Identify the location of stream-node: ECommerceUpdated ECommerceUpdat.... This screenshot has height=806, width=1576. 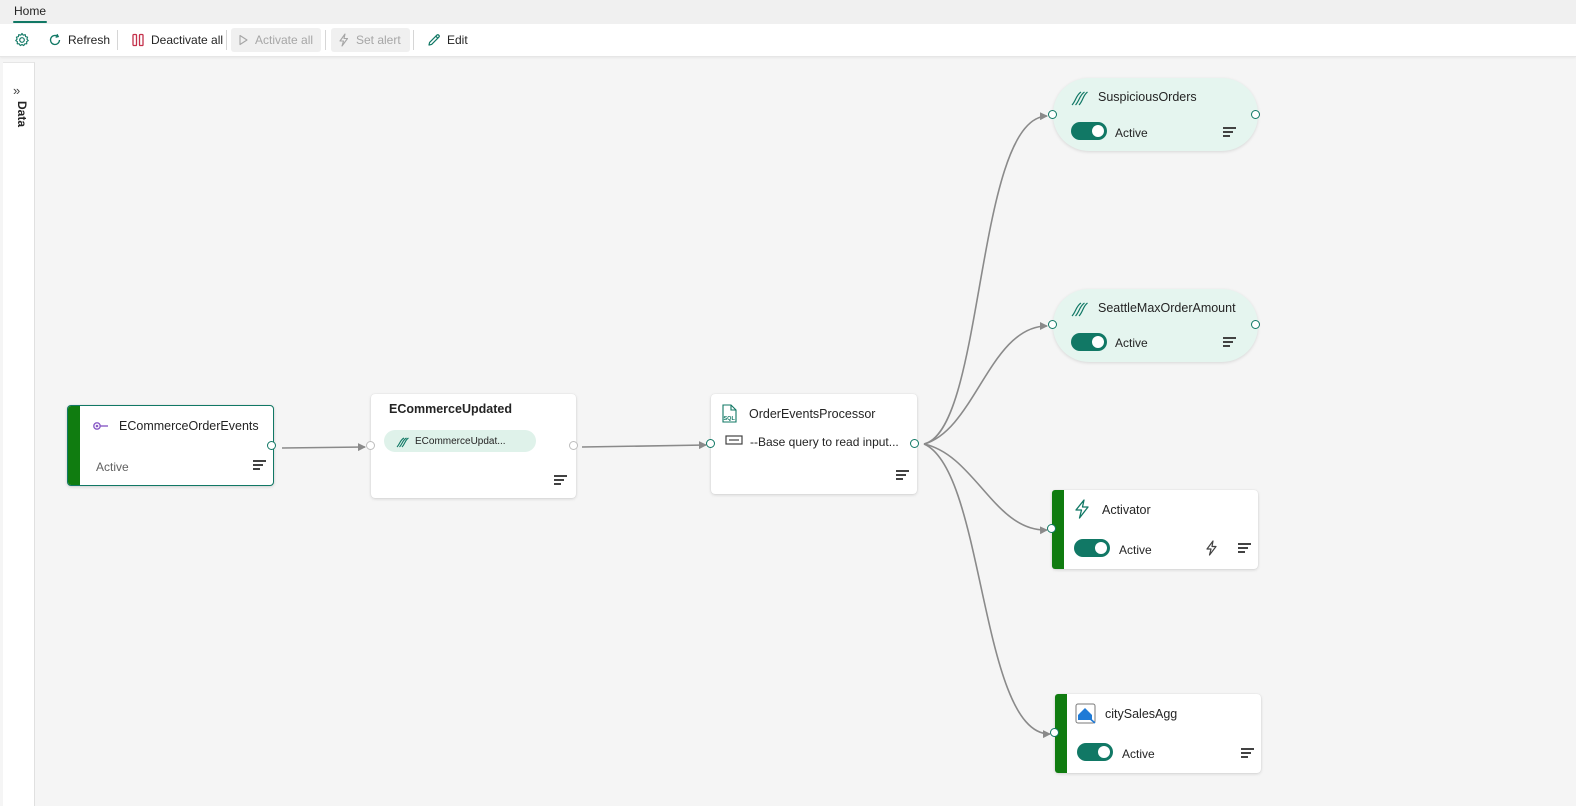
(473, 446).